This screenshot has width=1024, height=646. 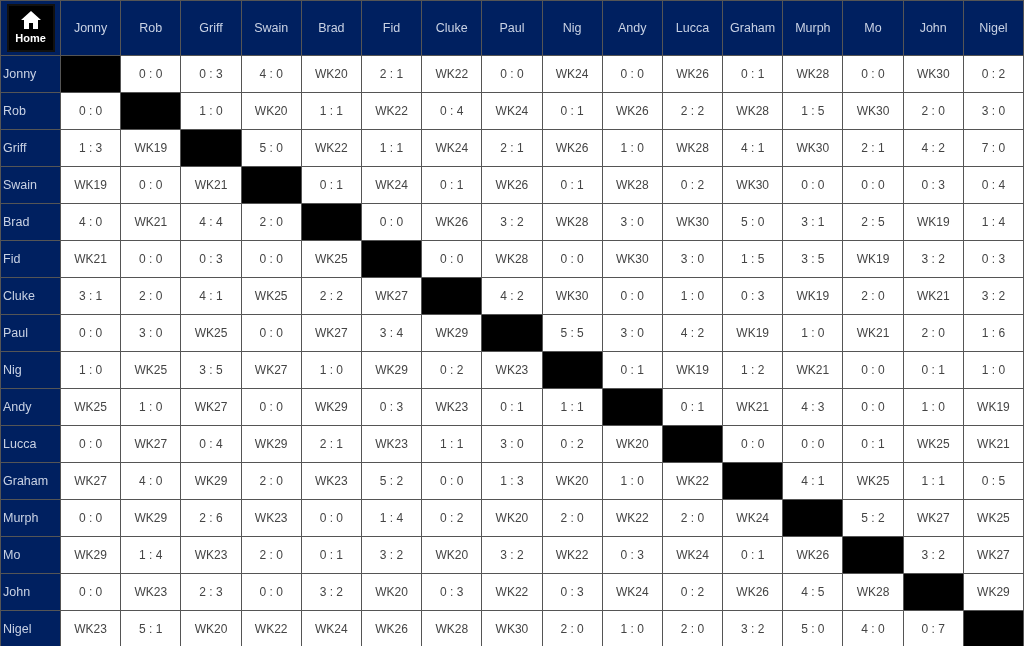 I want to click on column-header: Murph, so click(x=812, y=28).